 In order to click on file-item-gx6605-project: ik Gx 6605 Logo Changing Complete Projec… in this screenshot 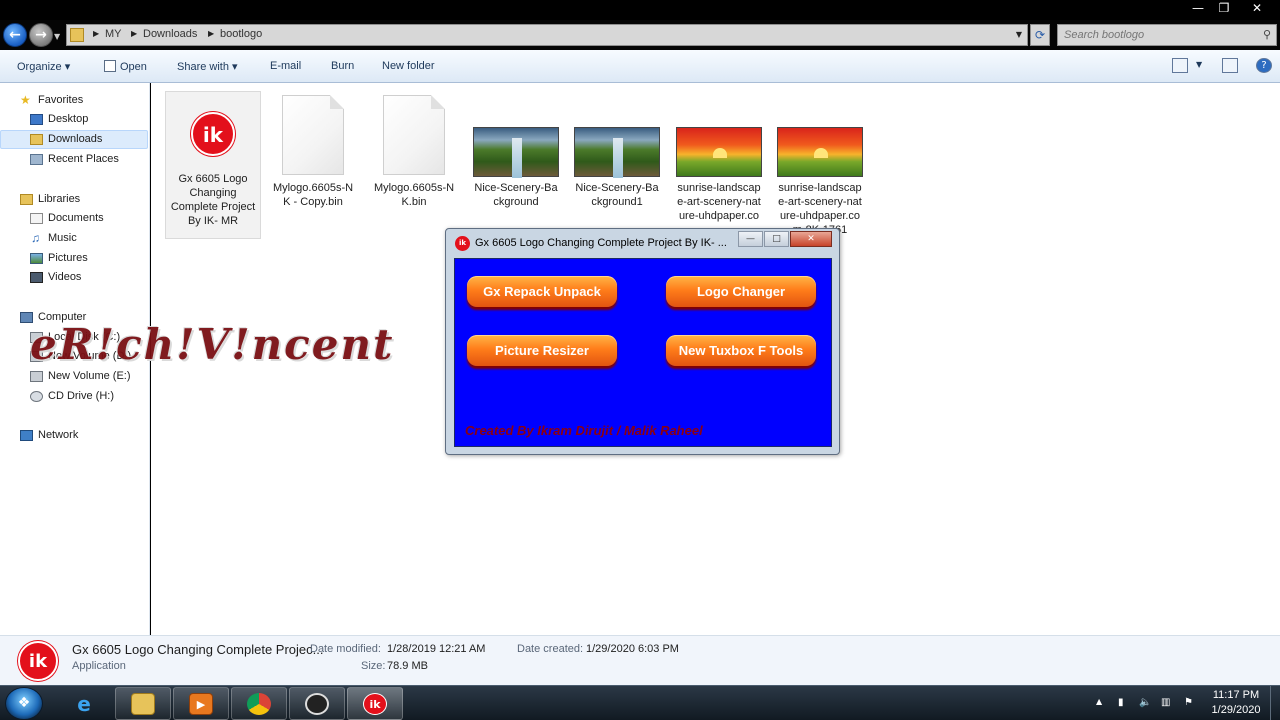, I will do `click(213, 165)`.